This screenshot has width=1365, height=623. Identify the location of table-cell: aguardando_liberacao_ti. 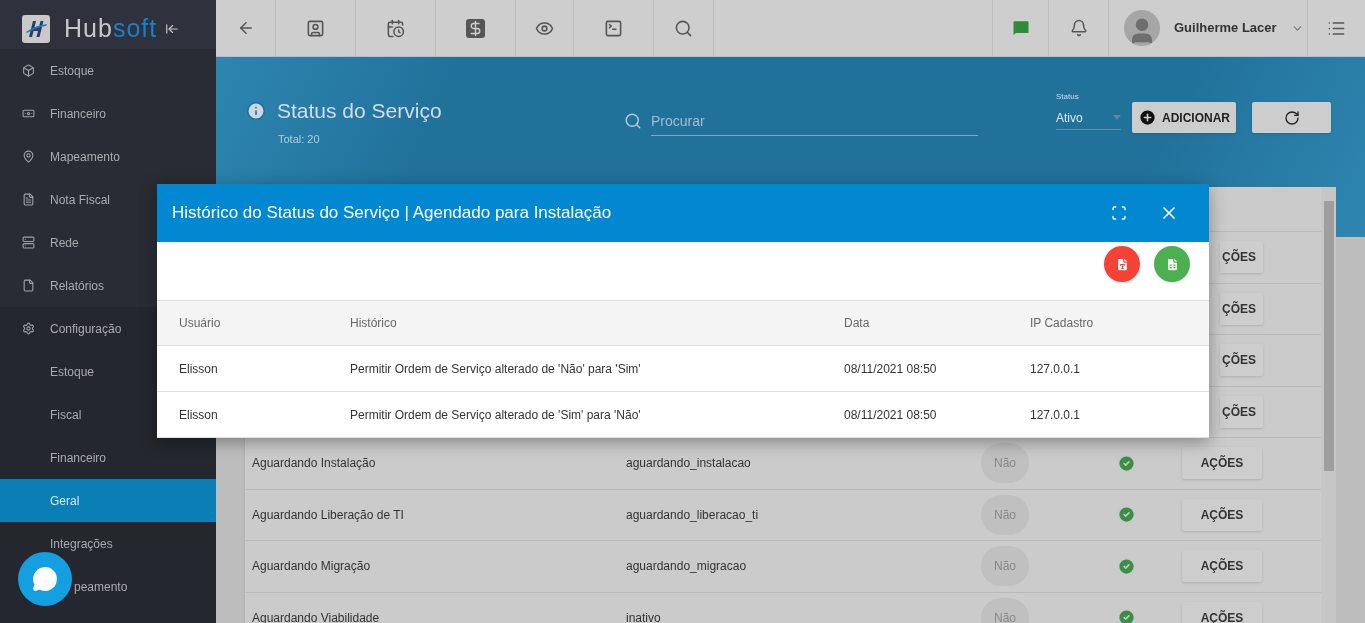
(692, 514).